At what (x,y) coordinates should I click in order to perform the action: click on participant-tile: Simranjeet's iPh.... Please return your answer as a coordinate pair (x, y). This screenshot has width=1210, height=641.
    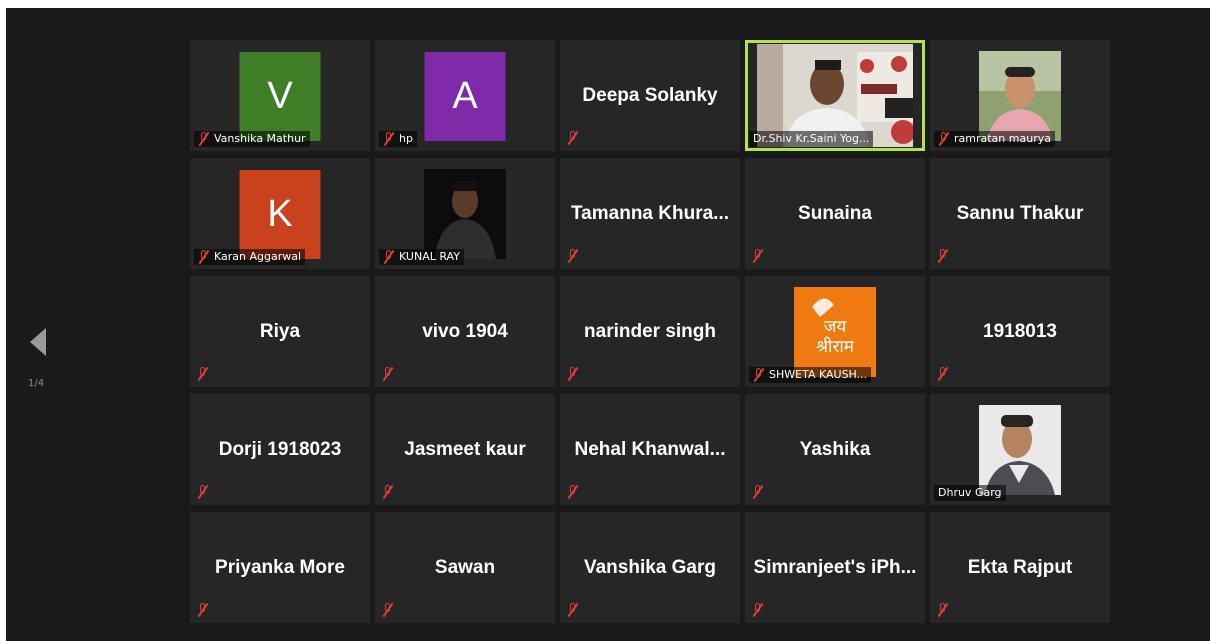
    Looking at the image, I should click on (835, 567).